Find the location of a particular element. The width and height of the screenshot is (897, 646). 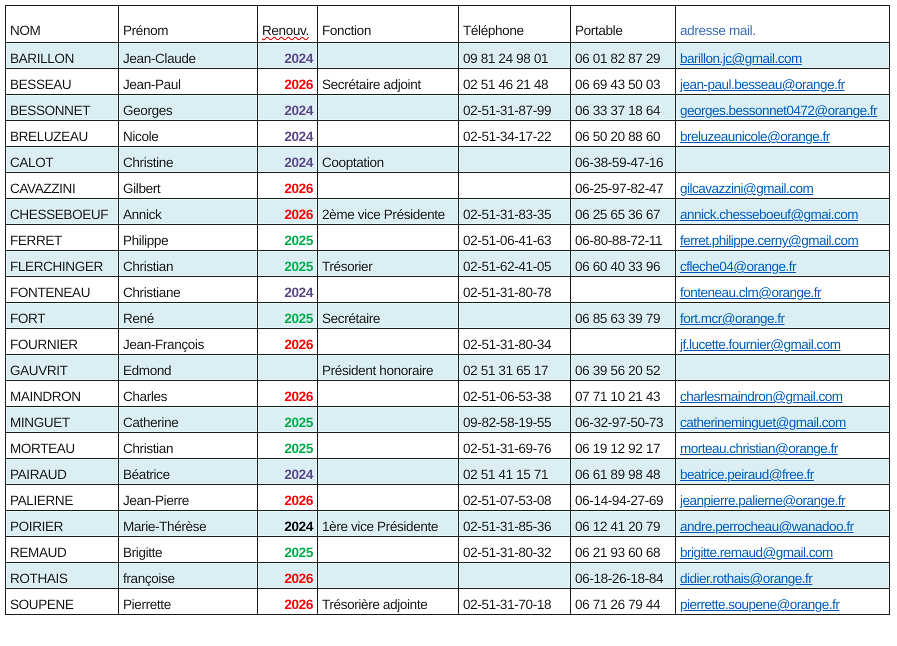

table-cell: 02-51-31-80-78 is located at coordinates (507, 292).